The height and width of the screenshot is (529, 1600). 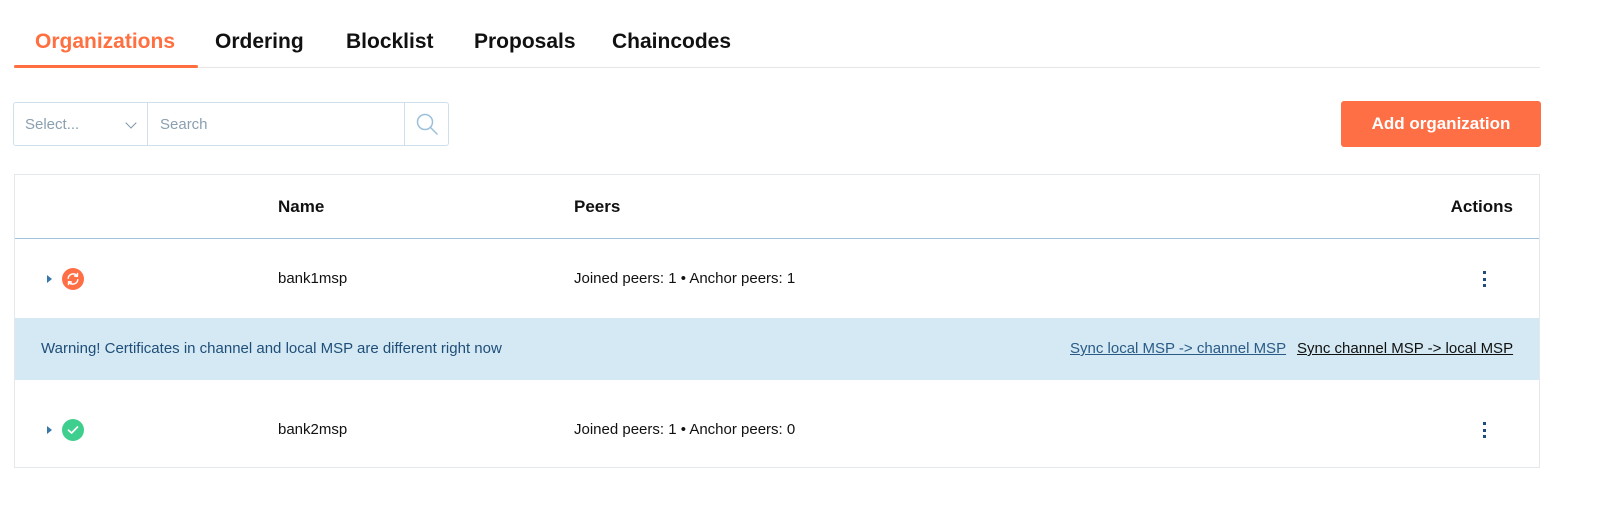 What do you see at coordinates (525, 42) in the screenshot?
I see `tab-proposals: Proposals` at bounding box center [525, 42].